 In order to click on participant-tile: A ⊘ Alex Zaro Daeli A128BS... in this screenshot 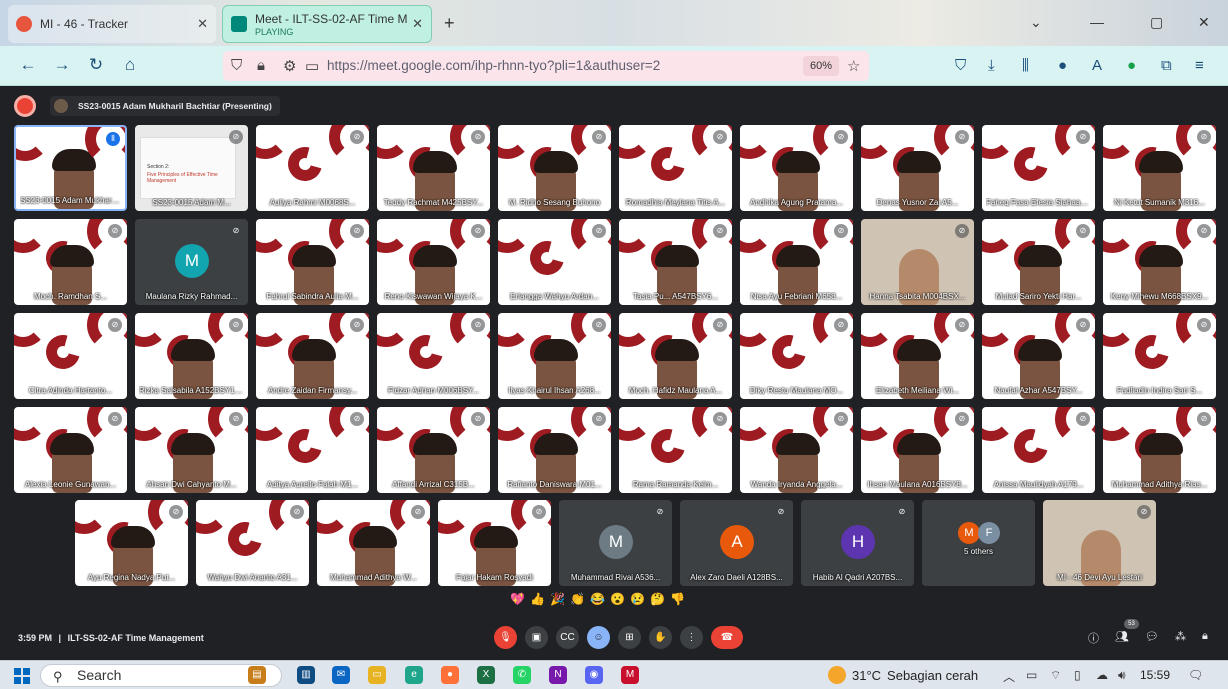, I will do `click(736, 543)`.